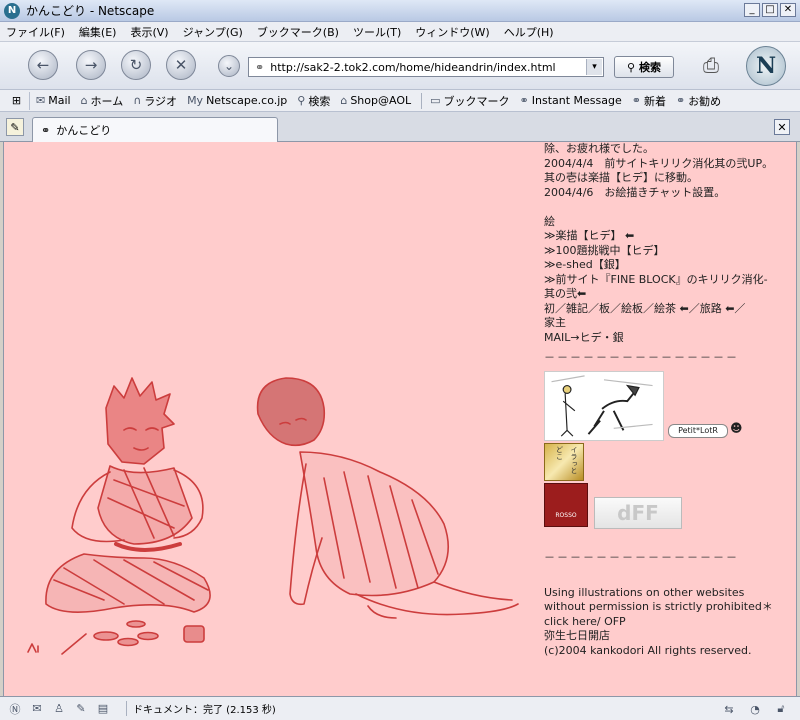  Describe the element at coordinates (90, 11) in the screenshot. I see `window-title: かんこどり - Netscape` at that location.